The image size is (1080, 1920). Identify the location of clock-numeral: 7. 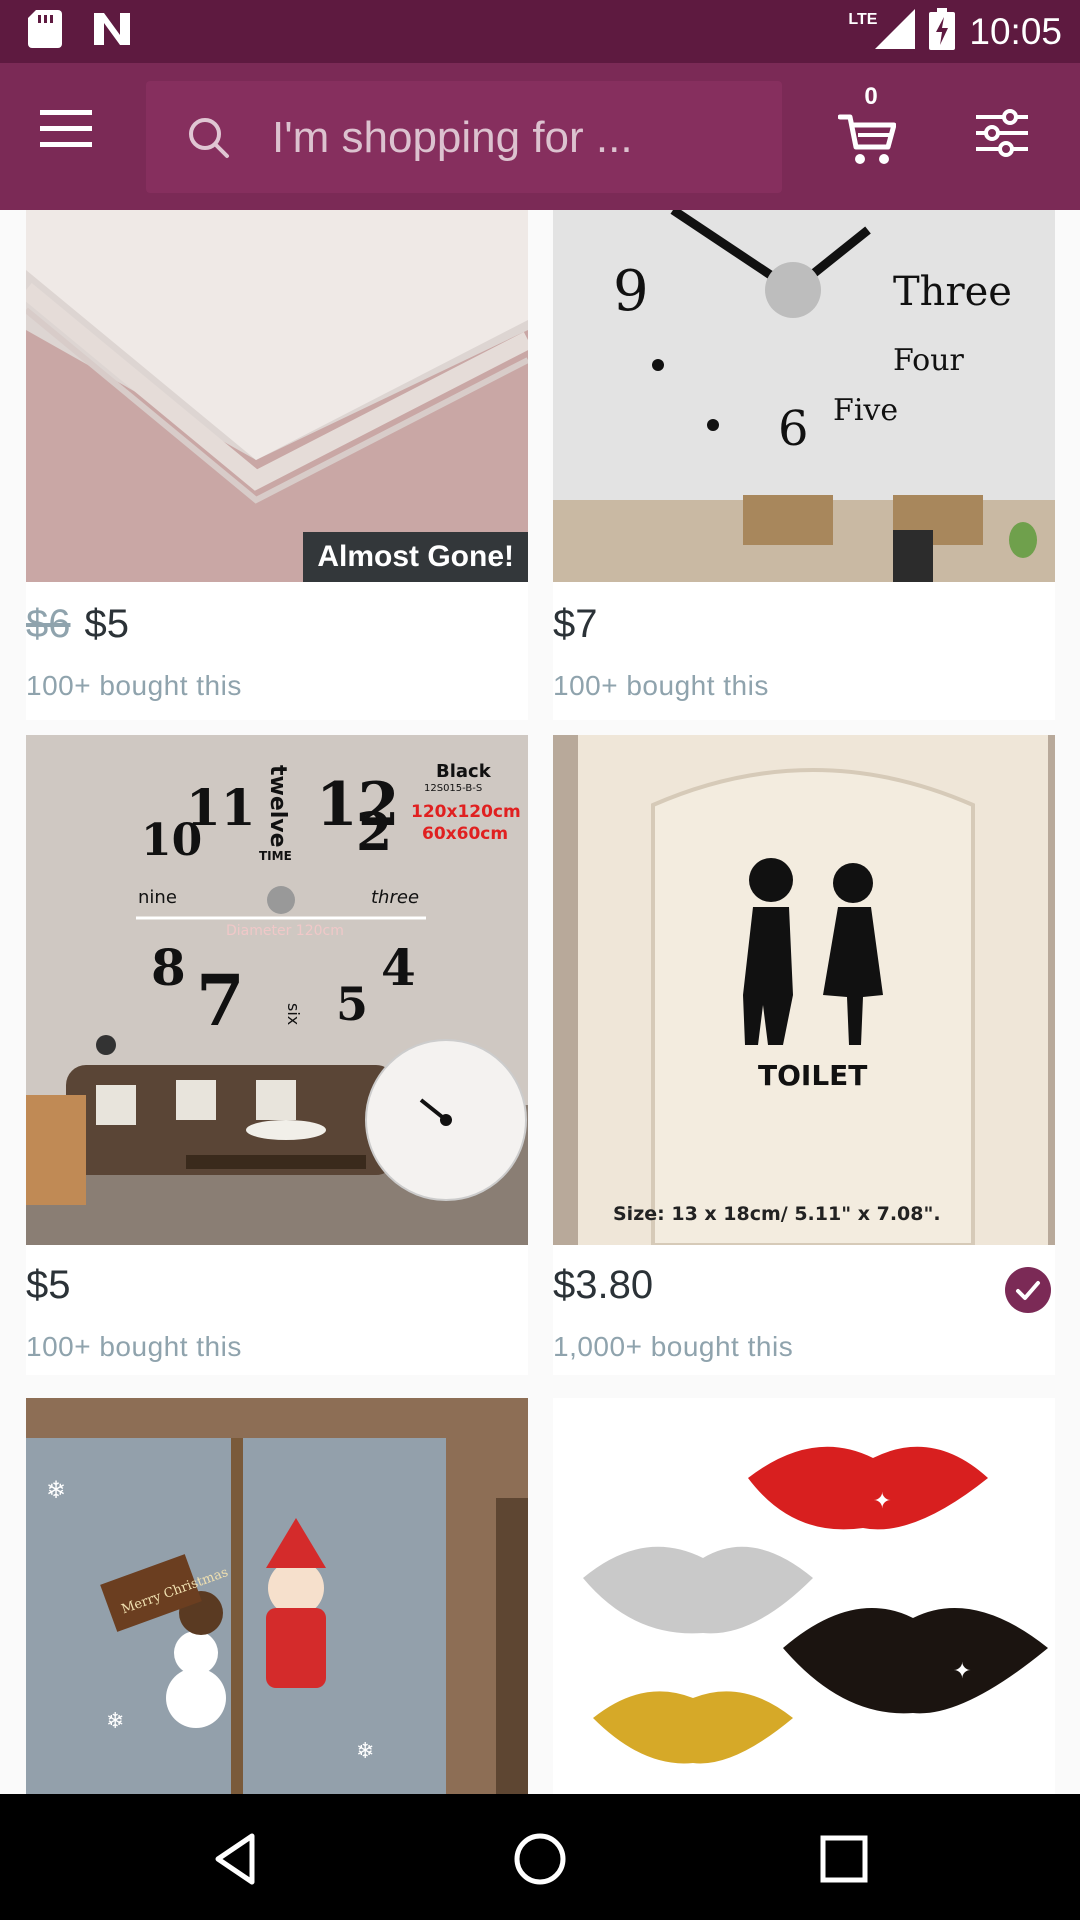
(220, 1000).